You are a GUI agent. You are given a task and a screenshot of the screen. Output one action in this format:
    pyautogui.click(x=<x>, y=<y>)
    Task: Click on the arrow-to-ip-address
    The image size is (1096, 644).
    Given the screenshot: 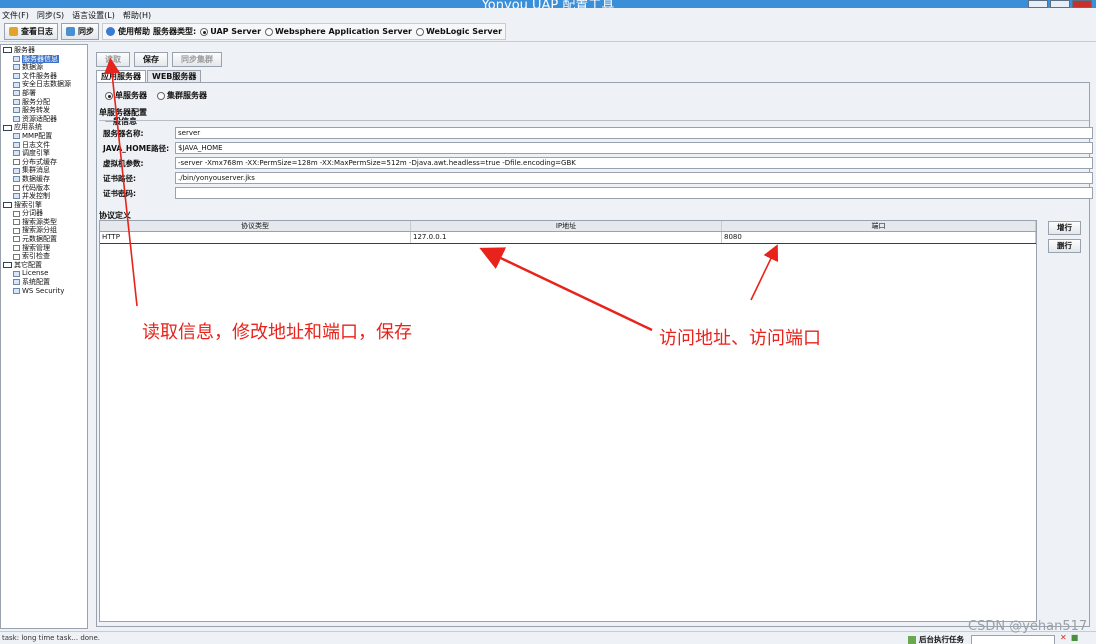 What is the action you would take?
    pyautogui.click(x=566, y=289)
    